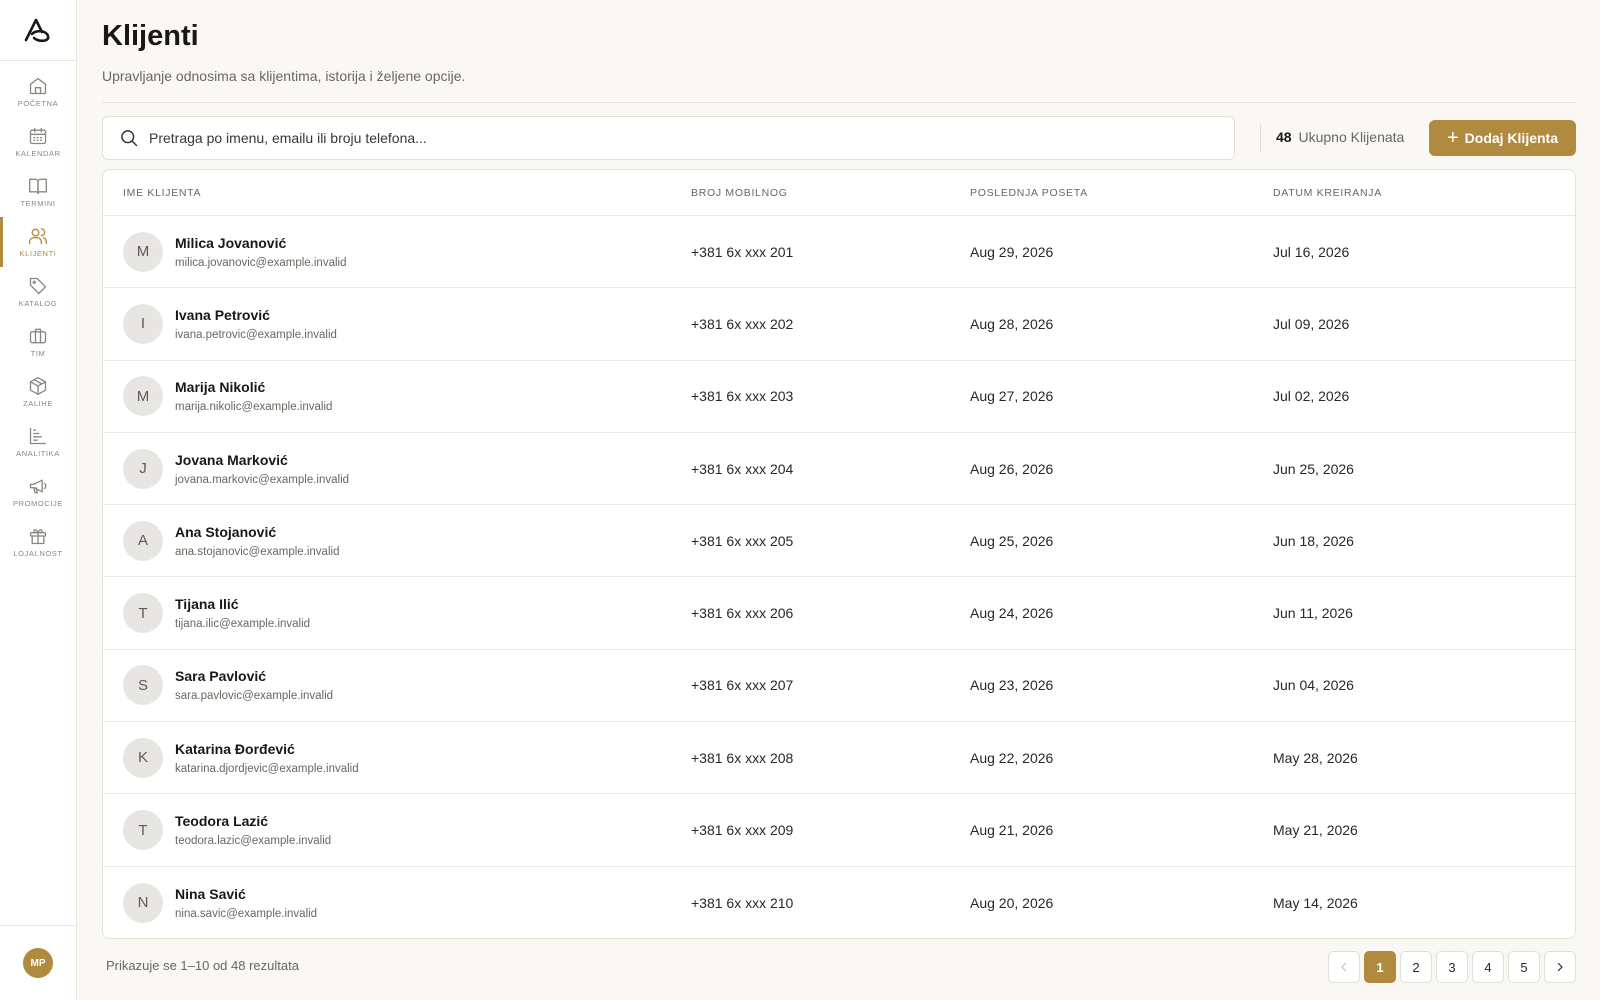 This screenshot has height=1000, width=1600. I want to click on sidebar-item-lojalnost: LOJALNOST, so click(38, 542).